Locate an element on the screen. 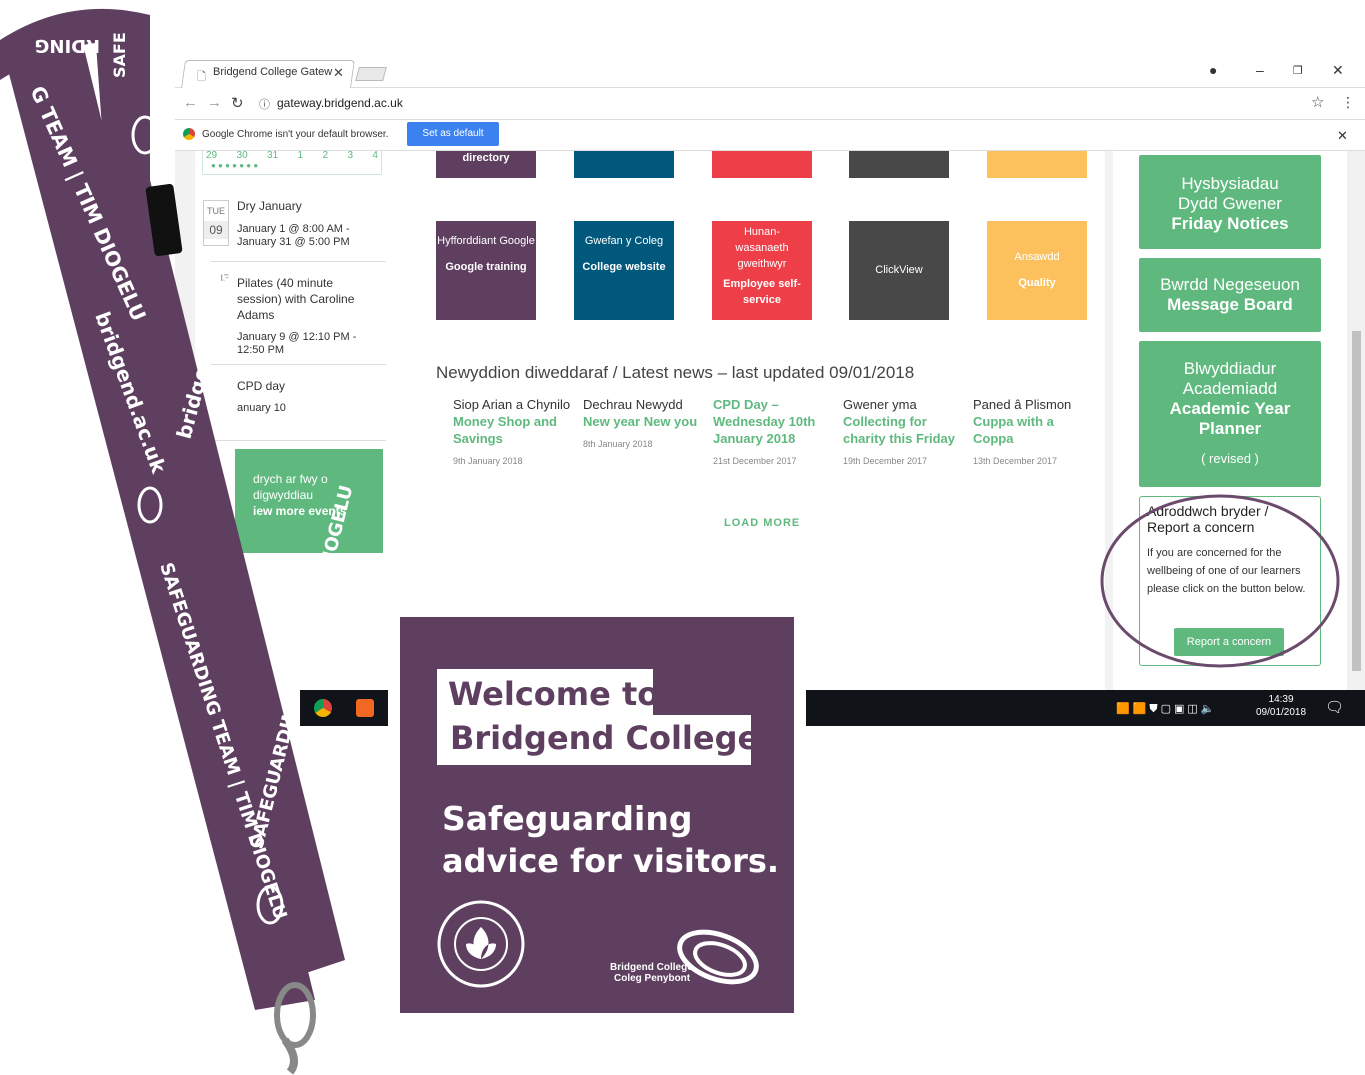  app-taskbar-icon is located at coordinates (365, 708).